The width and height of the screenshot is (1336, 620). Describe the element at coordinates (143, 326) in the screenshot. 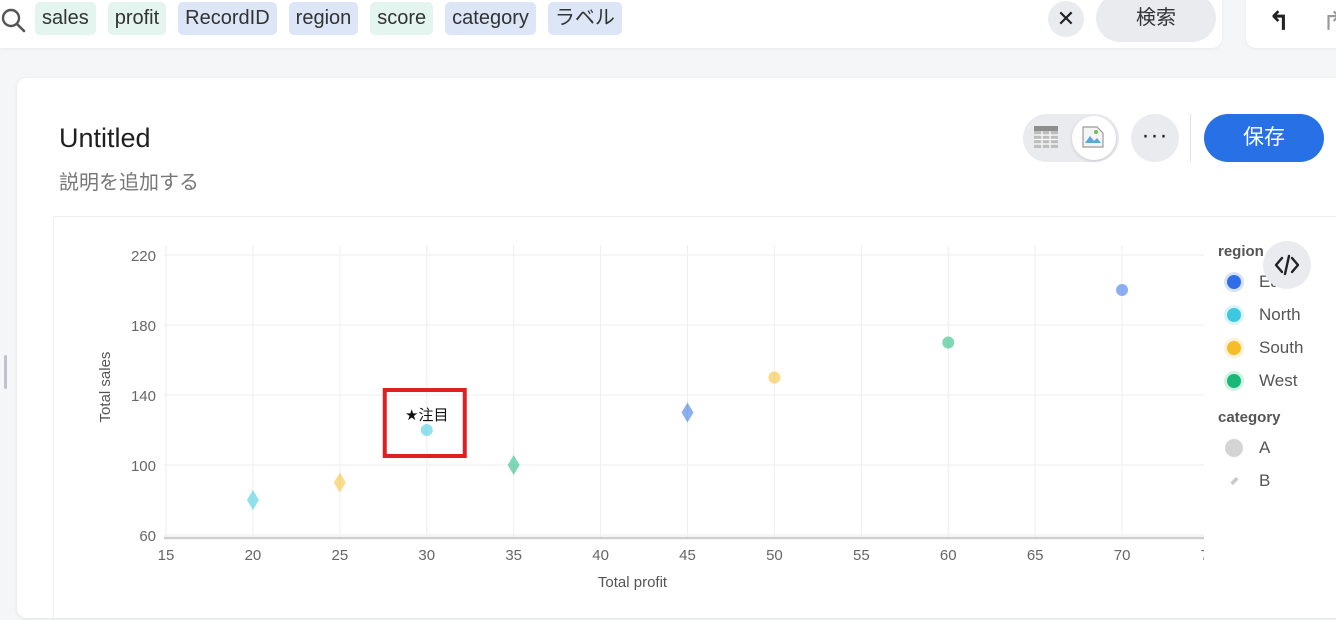

I see `y-tick-label: 180` at that location.